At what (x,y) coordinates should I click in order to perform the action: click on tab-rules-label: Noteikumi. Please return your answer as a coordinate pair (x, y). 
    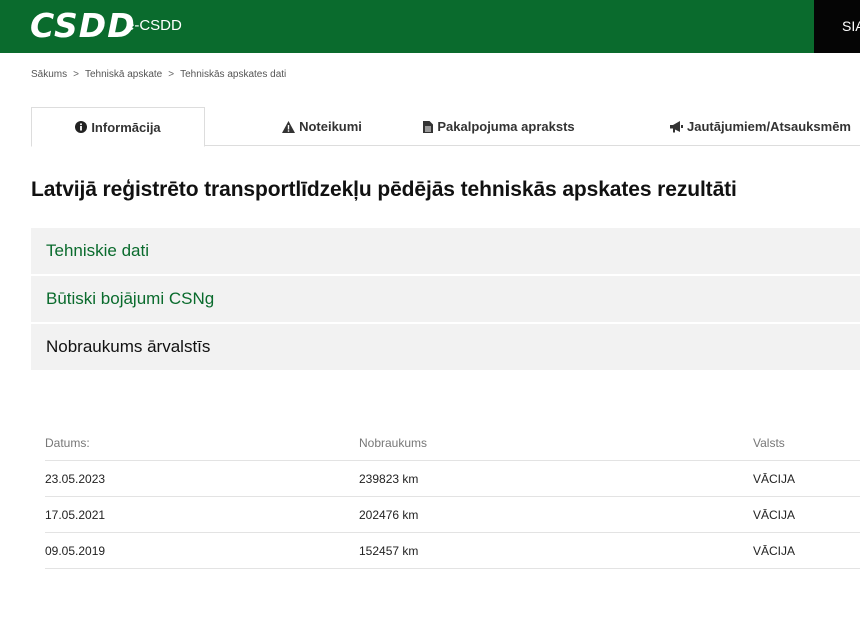
    Looking at the image, I should click on (330, 126).